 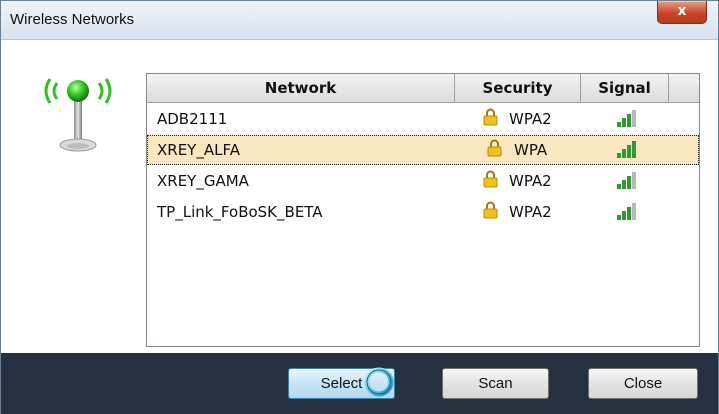 What do you see at coordinates (78, 115) in the screenshot?
I see `wireless-antenna-icon` at bounding box center [78, 115].